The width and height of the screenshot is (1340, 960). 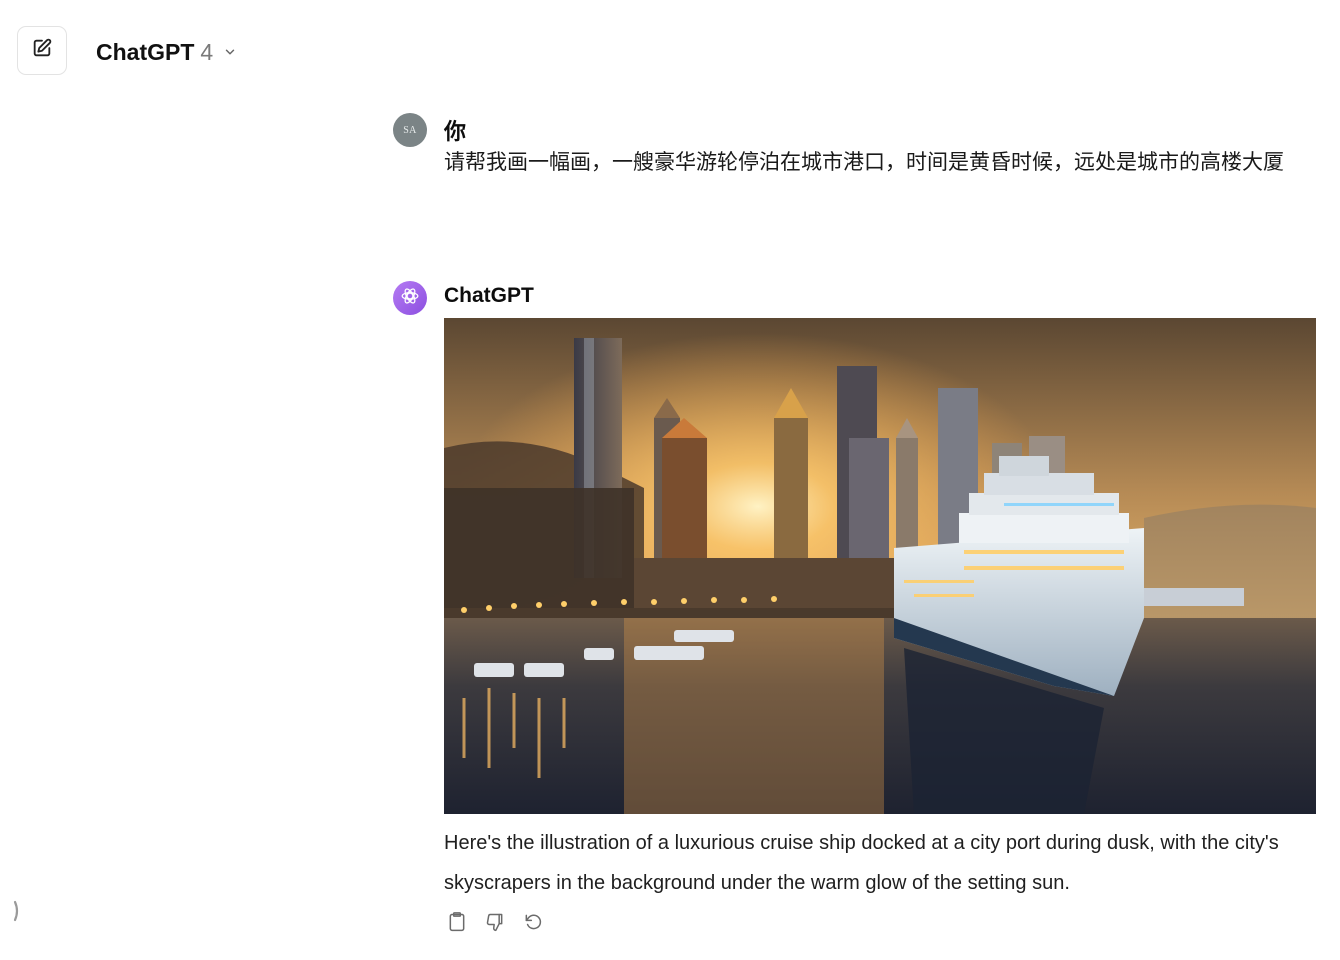 What do you see at coordinates (207, 51) in the screenshot?
I see `model-version: 4` at bounding box center [207, 51].